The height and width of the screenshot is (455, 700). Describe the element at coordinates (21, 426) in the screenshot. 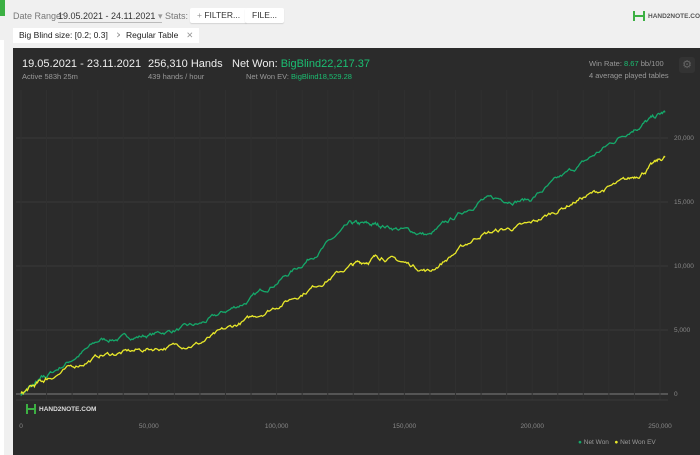

I see `x-tick-label: 0` at that location.